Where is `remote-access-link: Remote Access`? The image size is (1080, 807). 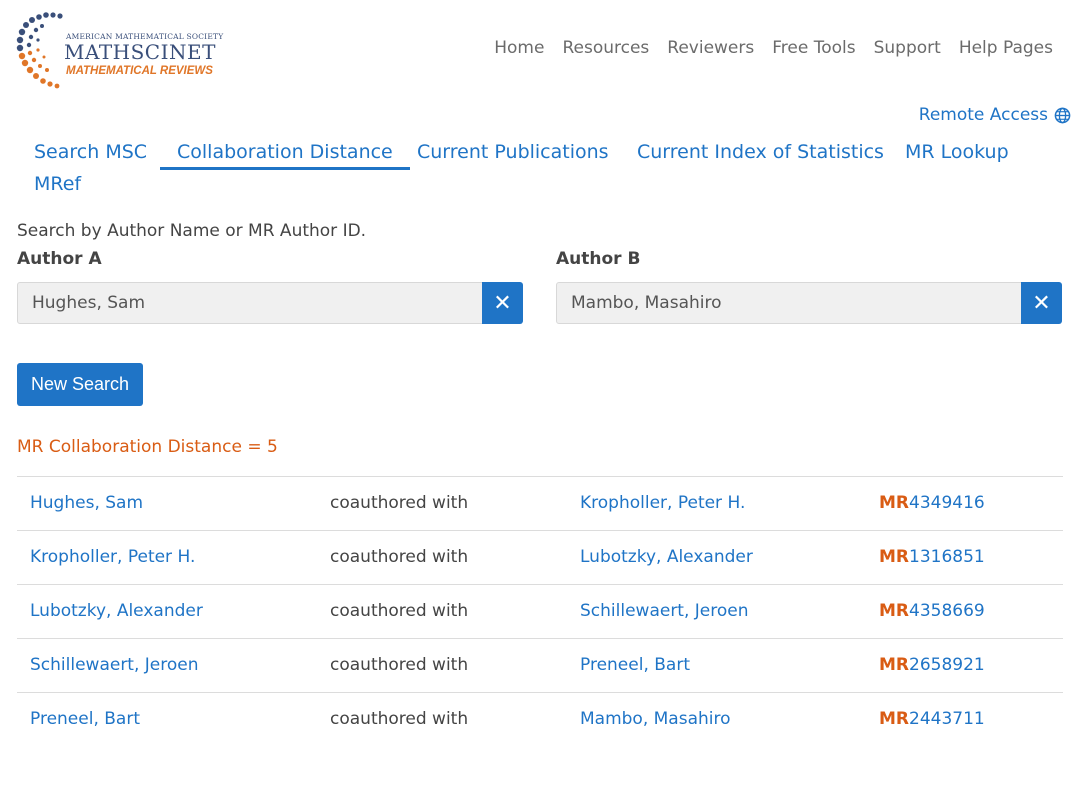 remote-access-link: Remote Access is located at coordinates (995, 115).